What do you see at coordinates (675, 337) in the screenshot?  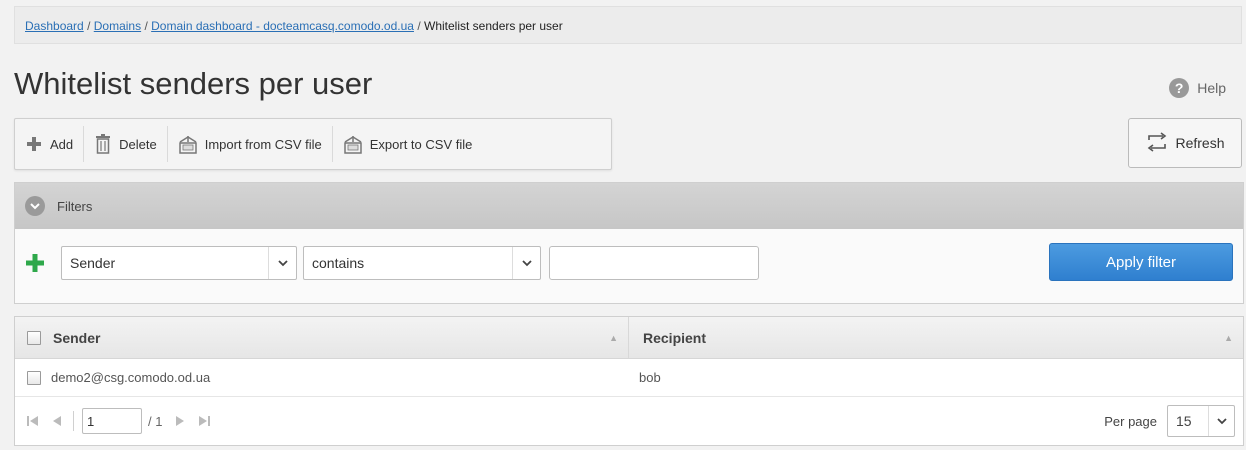 I see `column-recipient-label: Recipient` at bounding box center [675, 337].